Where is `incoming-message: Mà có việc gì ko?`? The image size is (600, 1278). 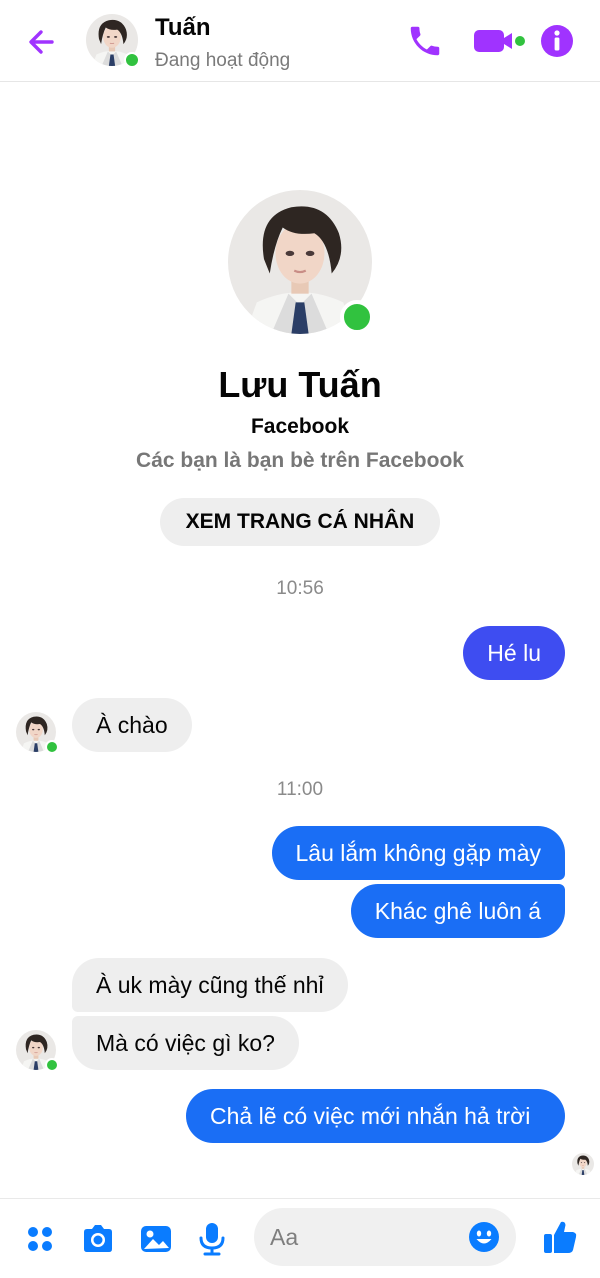 incoming-message: Mà có việc gì ko? is located at coordinates (185, 1043).